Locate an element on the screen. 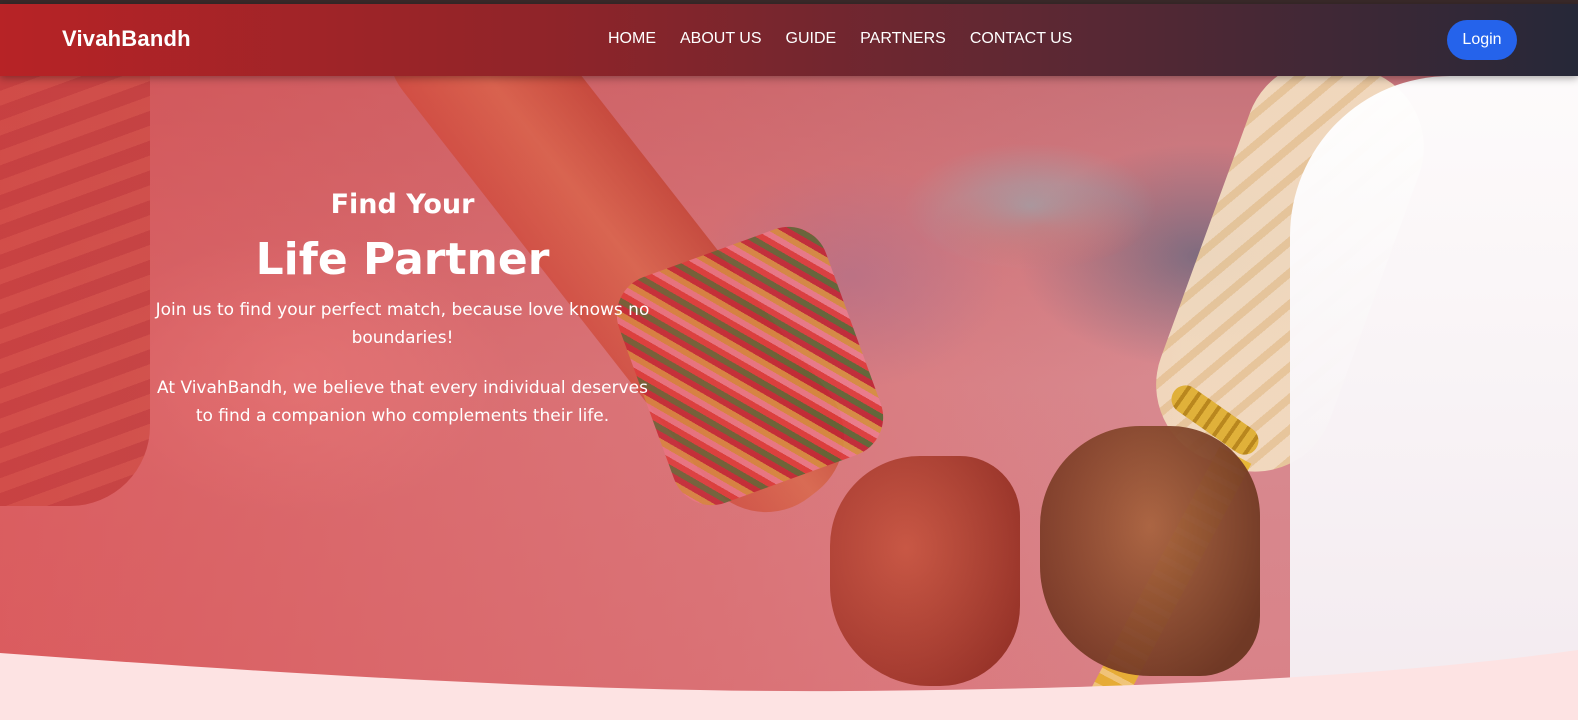 The image size is (1578, 720). hero-title: Life Partner is located at coordinates (402, 259).